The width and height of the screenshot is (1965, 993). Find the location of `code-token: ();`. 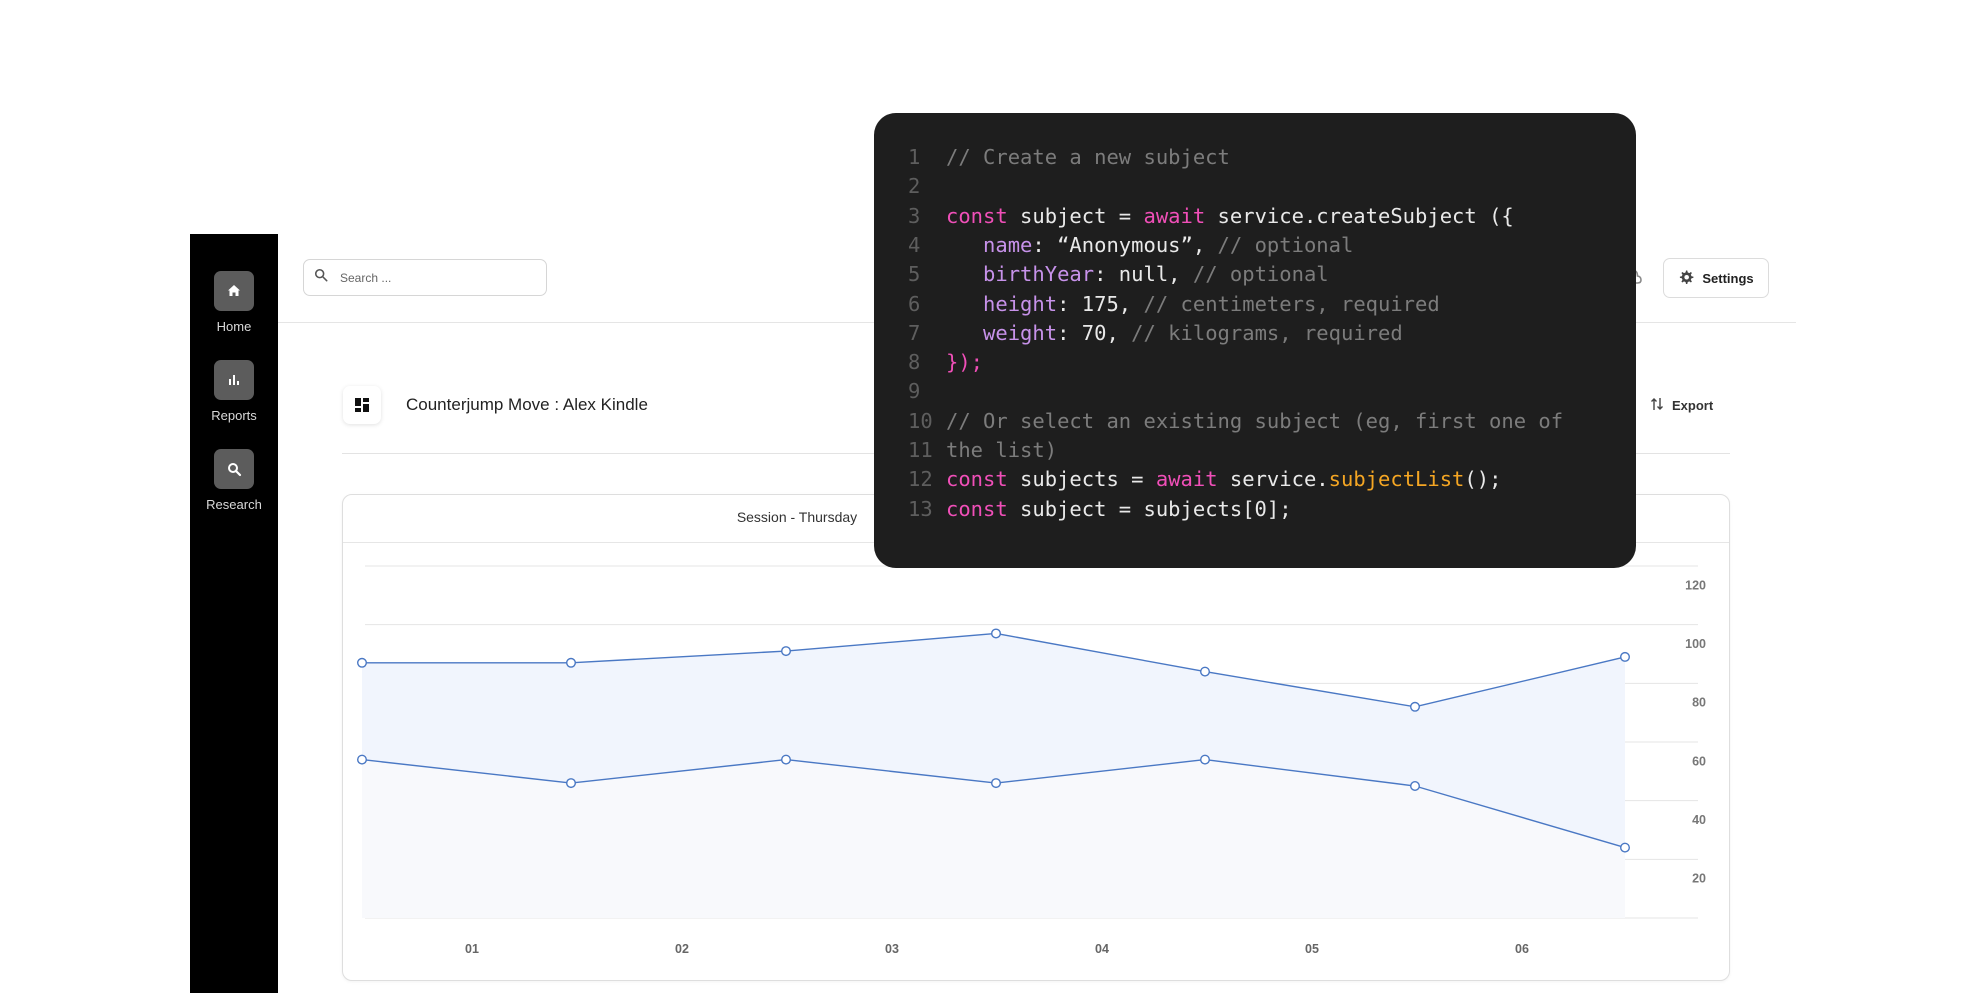

code-token: (); is located at coordinates (1483, 479).